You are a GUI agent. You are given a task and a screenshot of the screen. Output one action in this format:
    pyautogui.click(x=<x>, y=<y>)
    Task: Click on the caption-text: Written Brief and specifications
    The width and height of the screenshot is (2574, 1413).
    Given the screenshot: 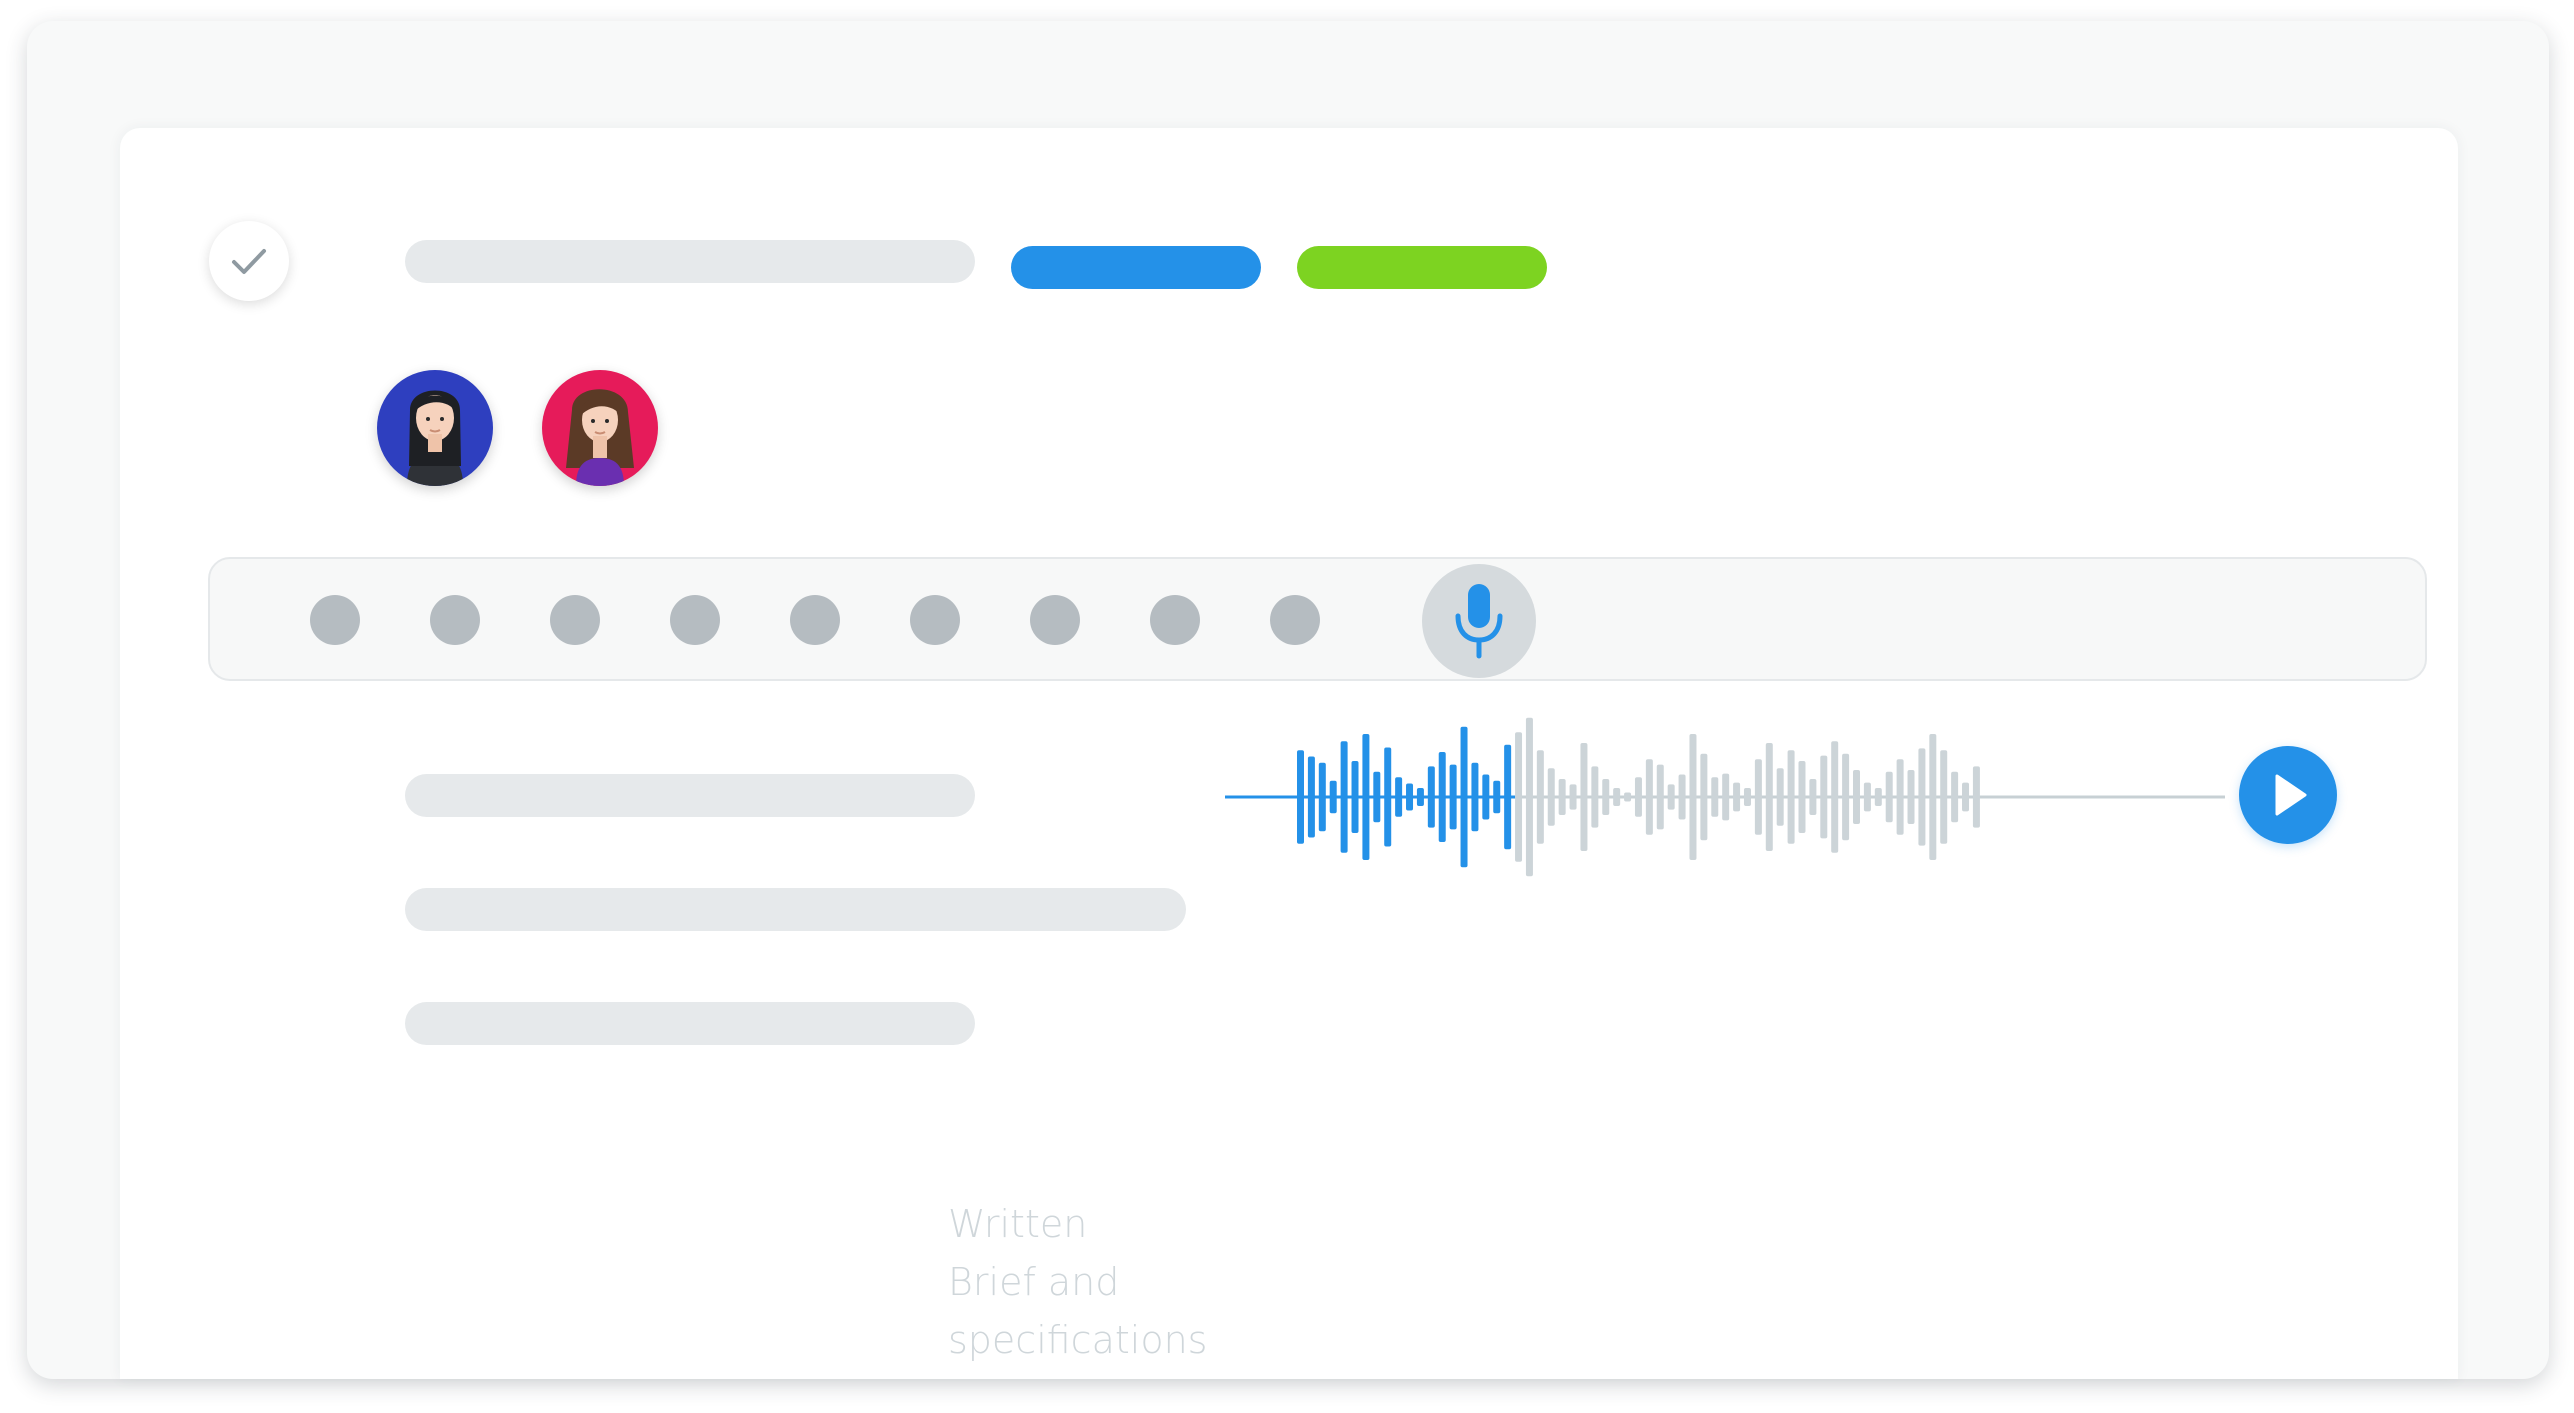 What is the action you would take?
    pyautogui.click(x=1088, y=1282)
    